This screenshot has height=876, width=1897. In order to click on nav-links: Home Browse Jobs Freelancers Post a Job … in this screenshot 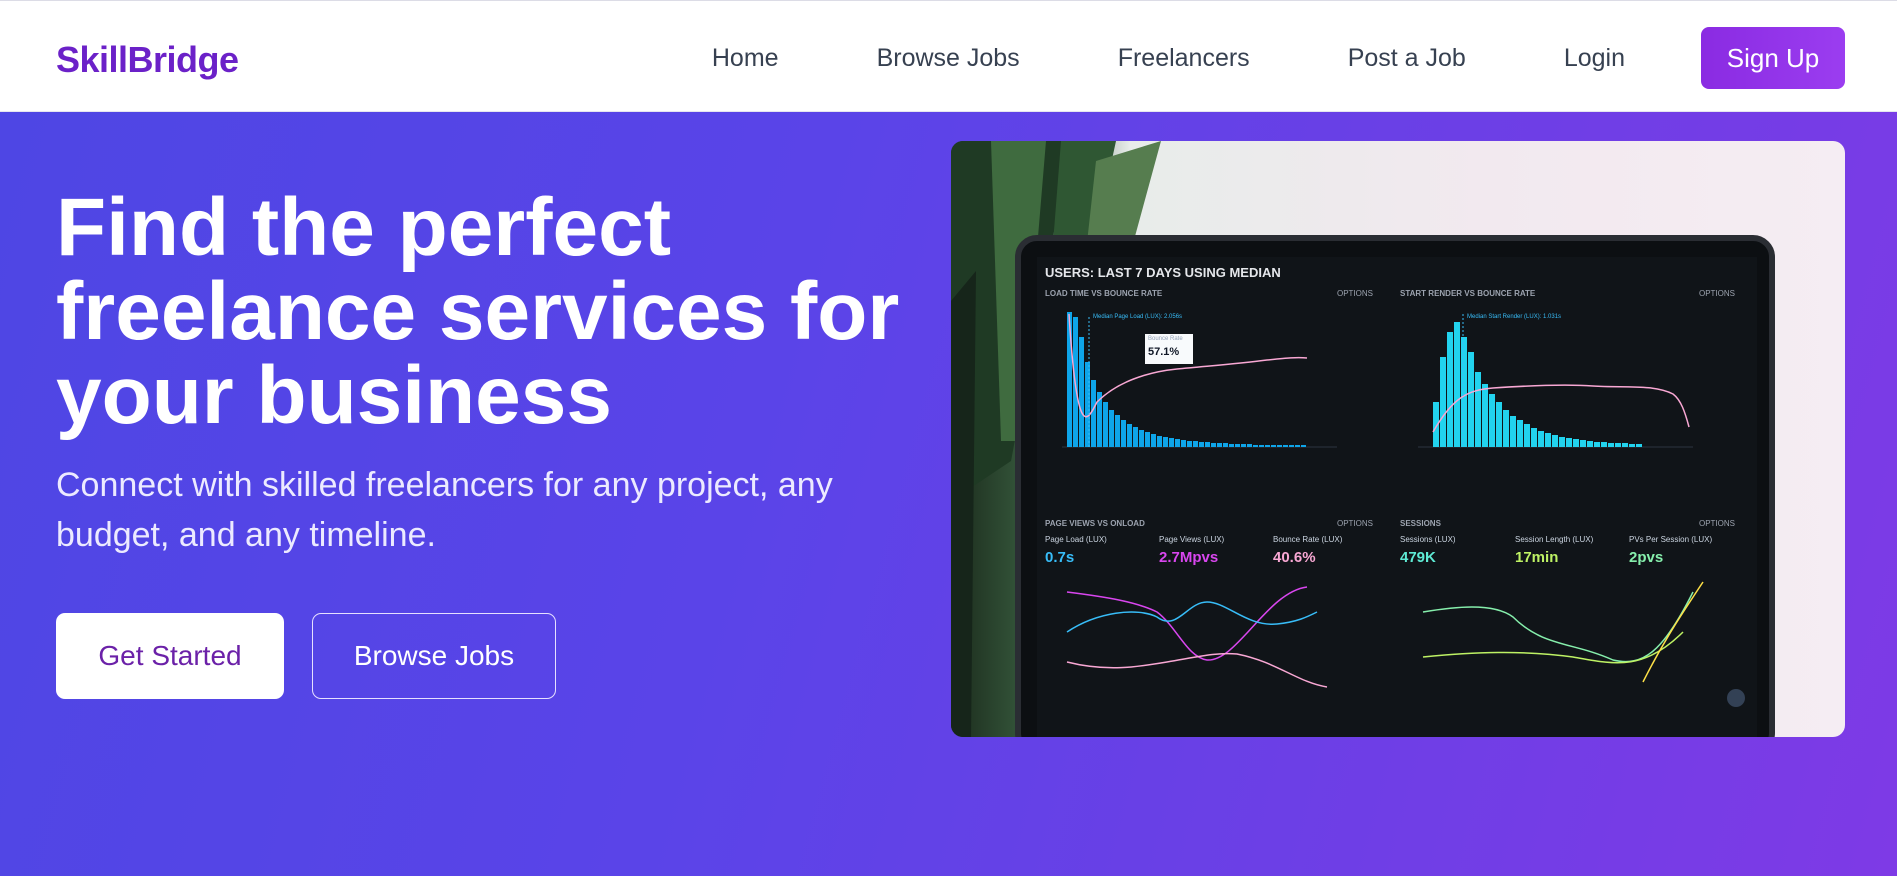, I will do `click(1278, 58)`.